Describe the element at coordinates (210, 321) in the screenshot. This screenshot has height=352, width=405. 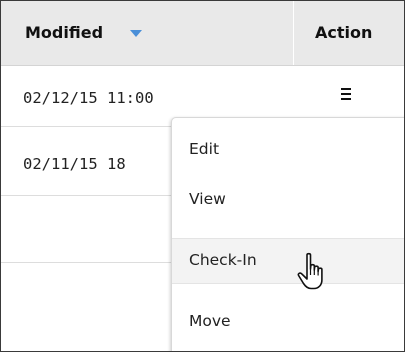
I see `menu-item-label: Move` at that location.